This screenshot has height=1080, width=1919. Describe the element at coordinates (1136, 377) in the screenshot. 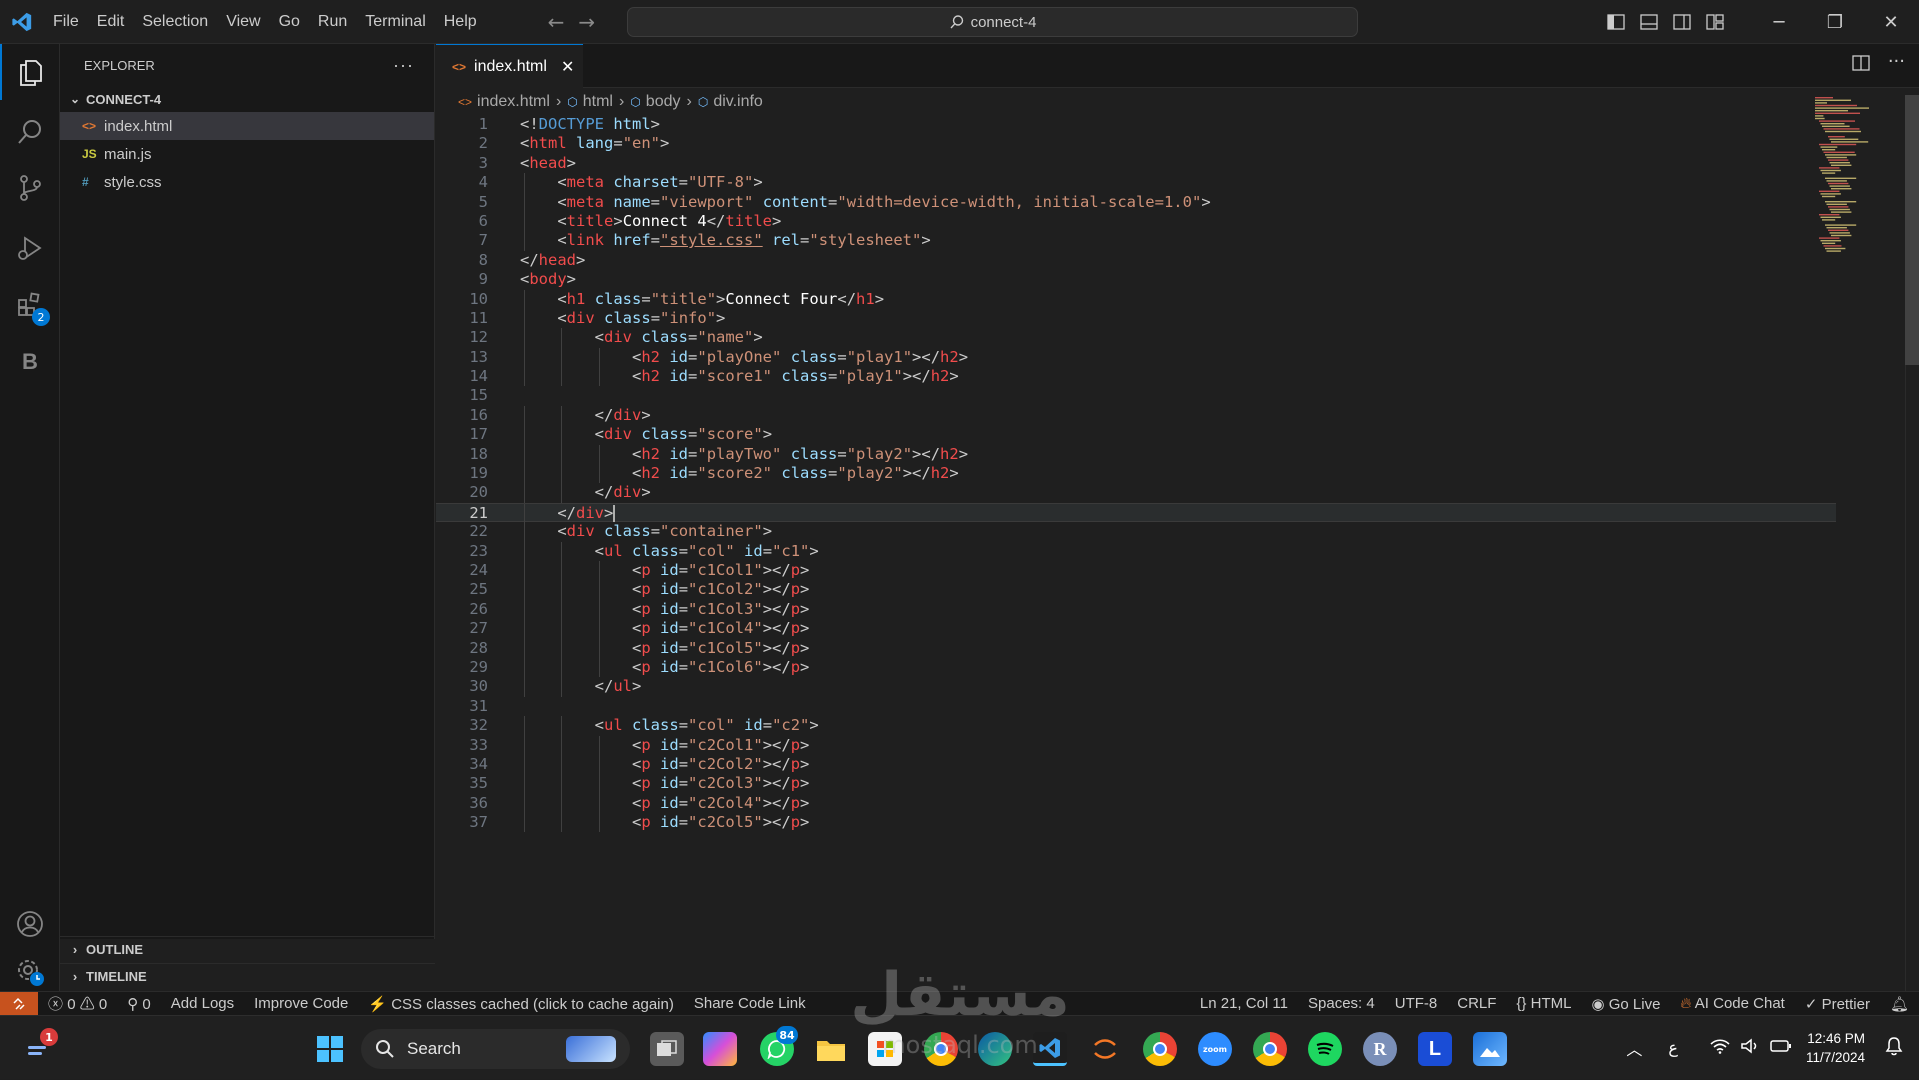

I see `code-line: 14 <h2 id="score1" class="play1"></h2>` at that location.